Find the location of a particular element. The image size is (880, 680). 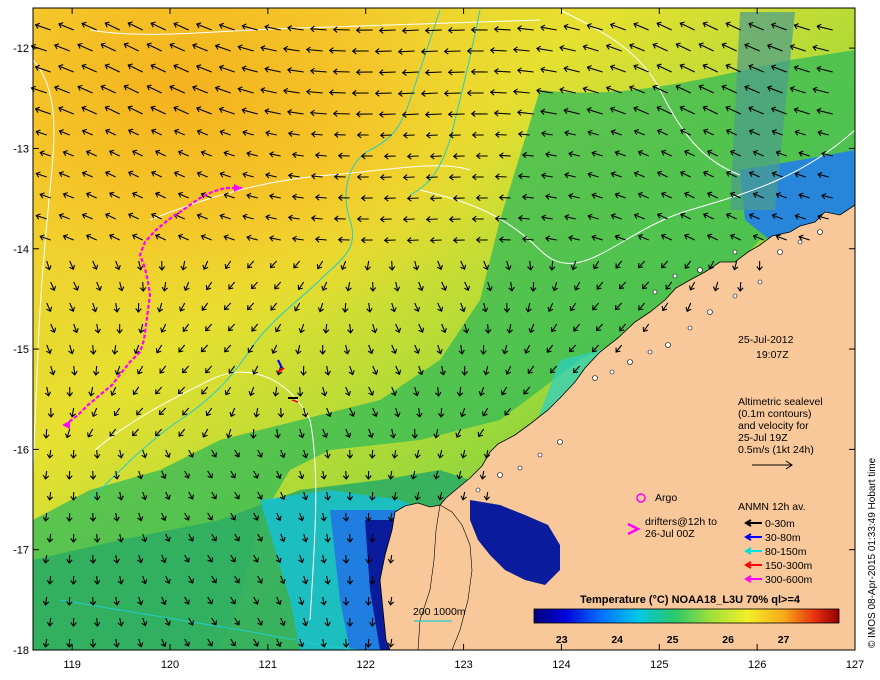

altimetry-line-2: (0.1m contours) is located at coordinates (775, 414).